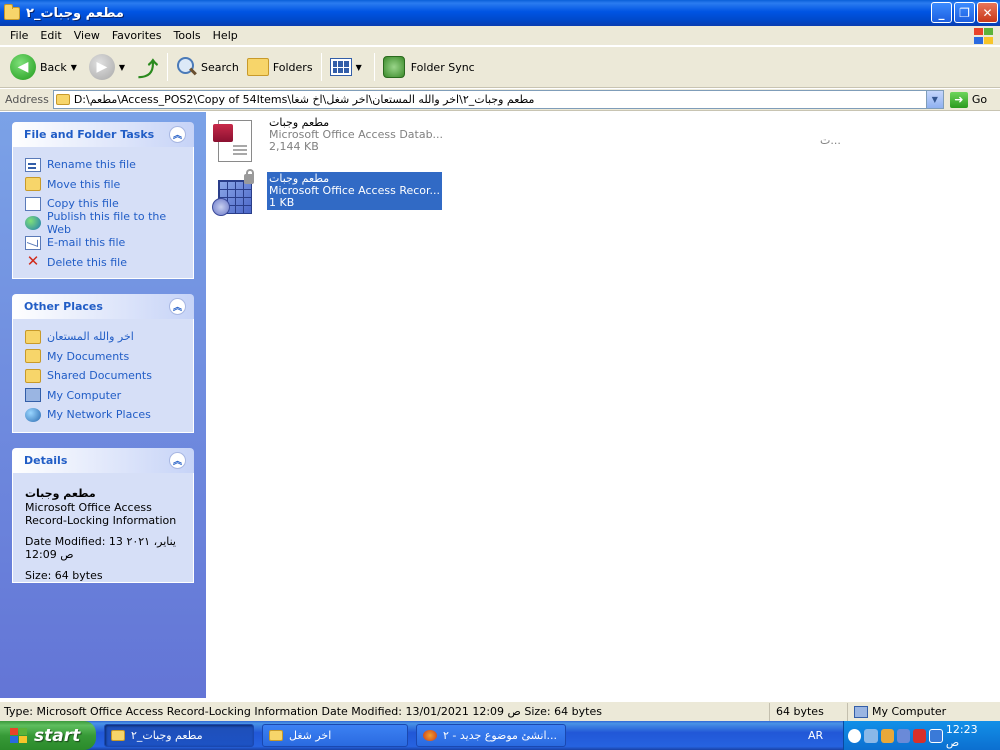  I want to click on detail-modified: Date Modified: 13 يناير، ٢٠٢١, so click(100, 541).